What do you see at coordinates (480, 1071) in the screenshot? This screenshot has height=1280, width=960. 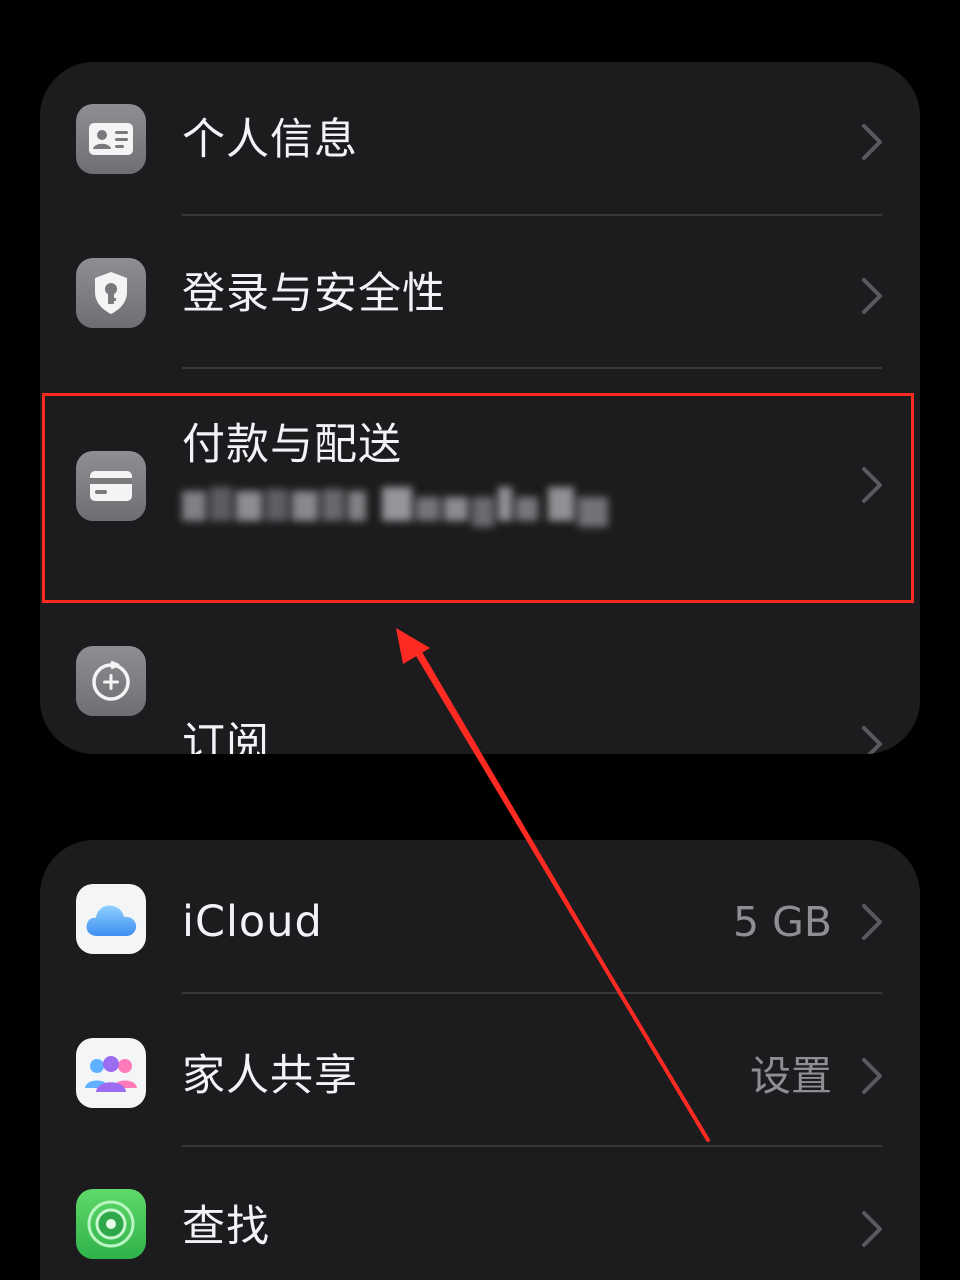 I see `family-sharing-row: 家人共享 设置` at bounding box center [480, 1071].